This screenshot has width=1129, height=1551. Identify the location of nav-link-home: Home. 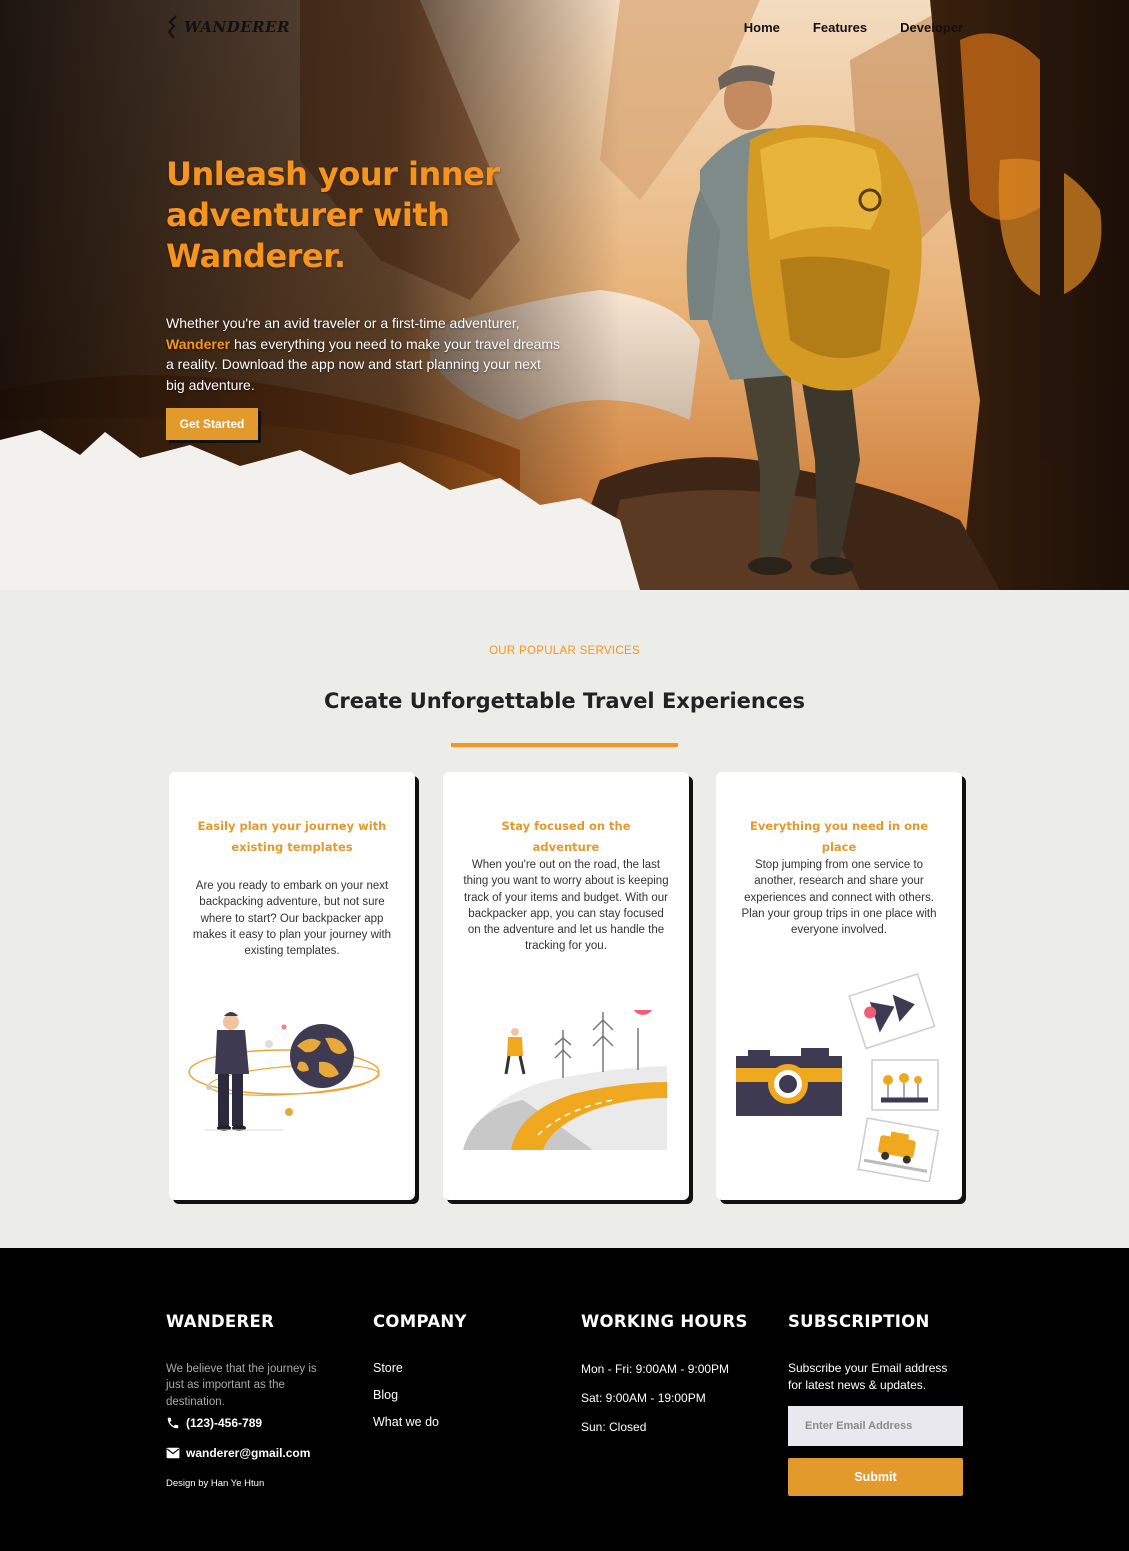
(762, 27).